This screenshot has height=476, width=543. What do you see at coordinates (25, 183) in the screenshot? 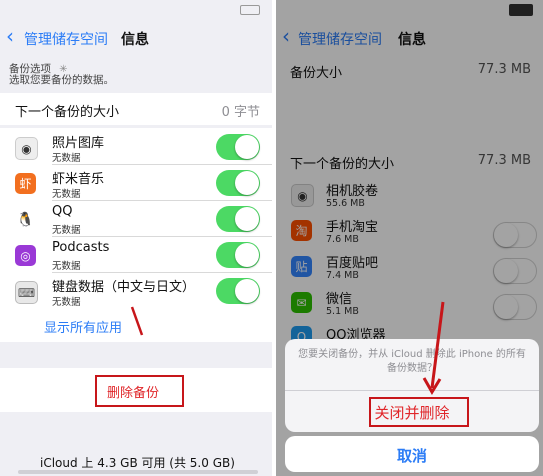
I see `xiami-icon: 虾` at bounding box center [25, 183].